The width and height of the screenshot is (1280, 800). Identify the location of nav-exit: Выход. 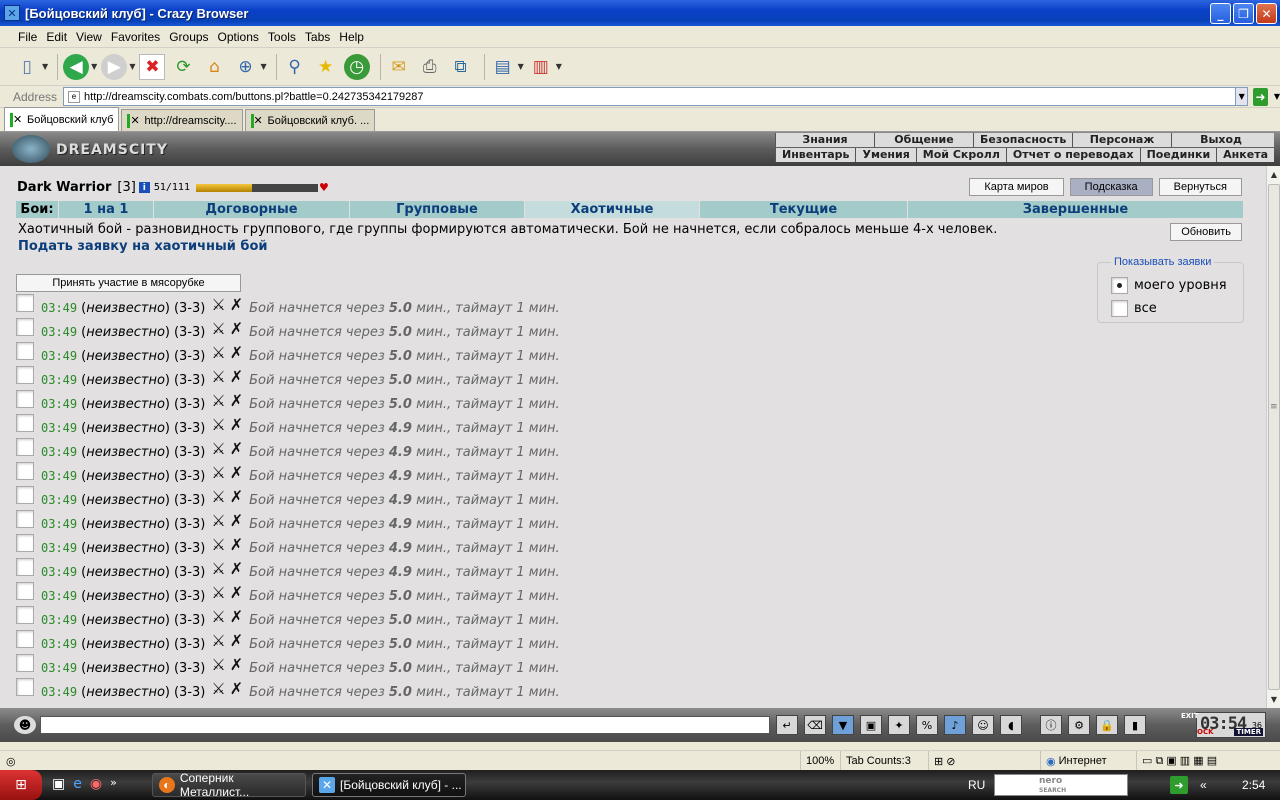
(1220, 140).